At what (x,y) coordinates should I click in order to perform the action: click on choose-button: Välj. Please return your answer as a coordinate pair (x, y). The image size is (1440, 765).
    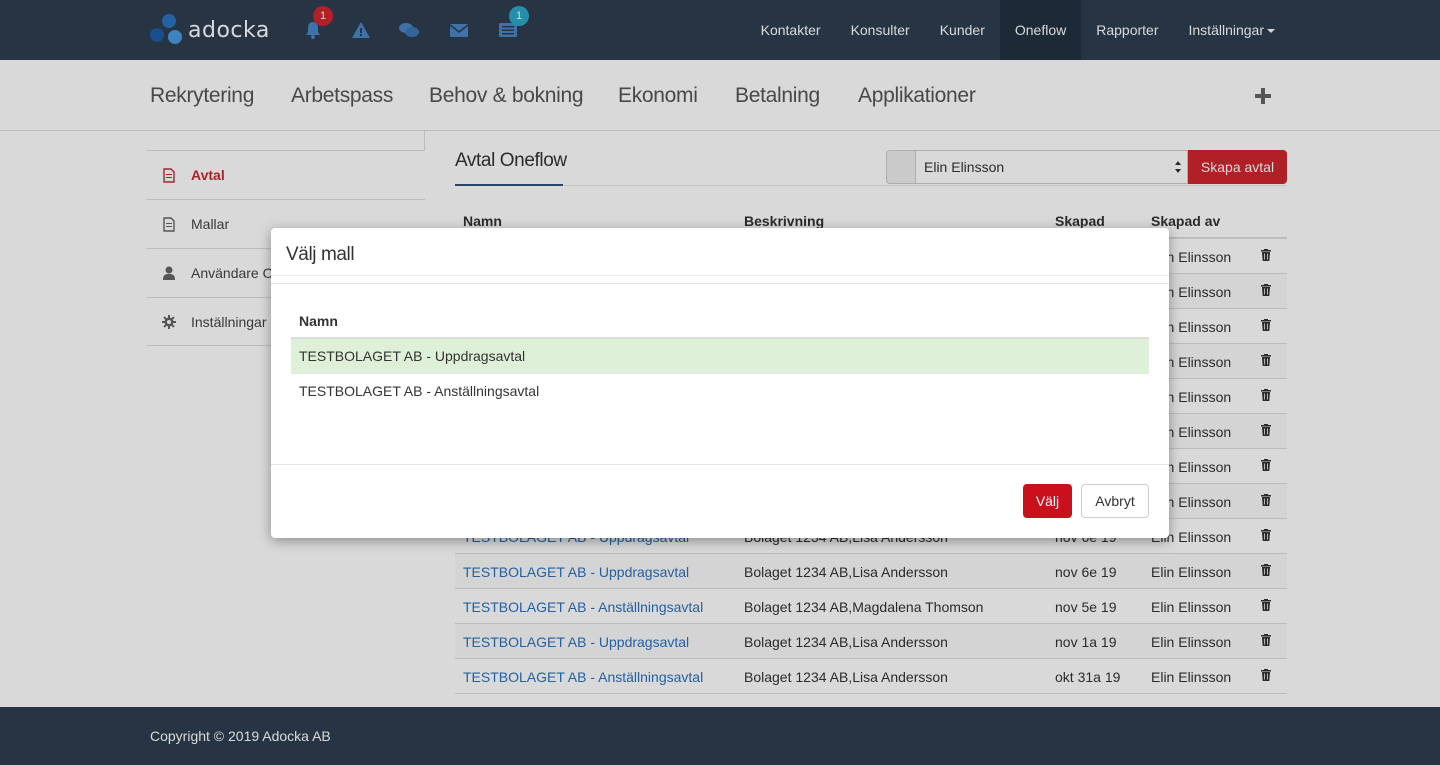
    Looking at the image, I should click on (1047, 501).